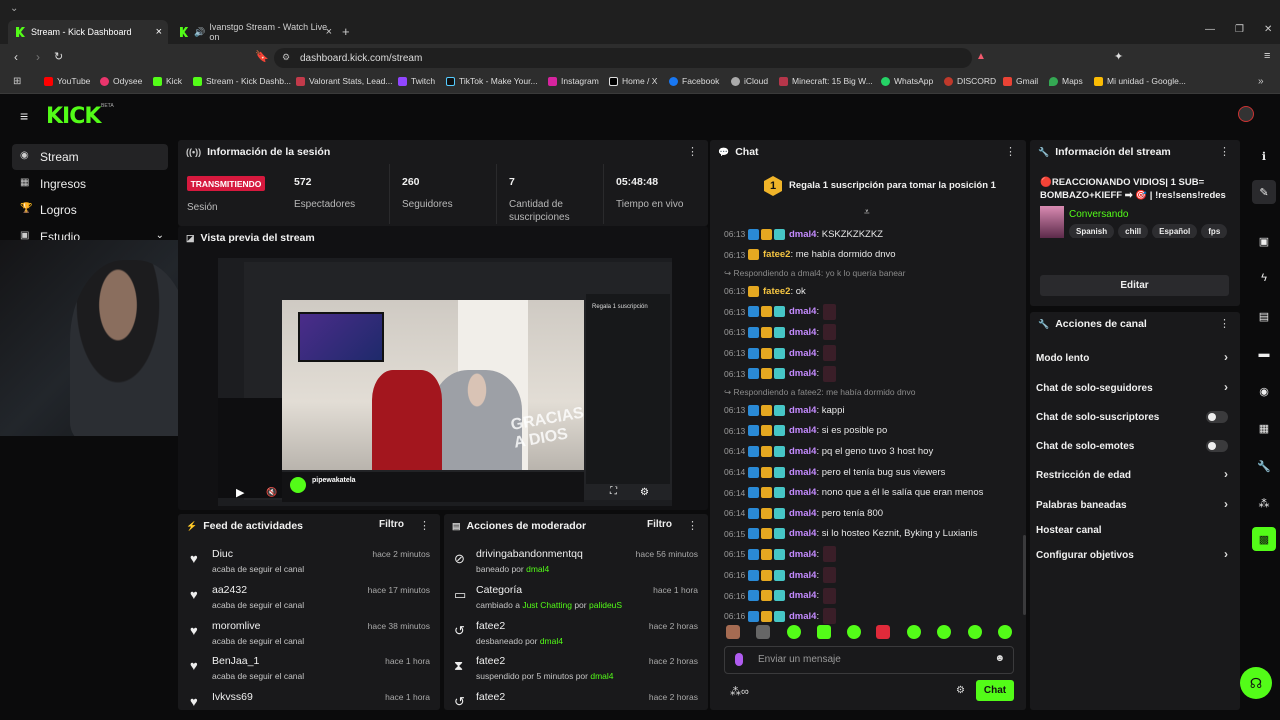 The image size is (1280, 720). What do you see at coordinates (271, 492) in the screenshot?
I see `mute-icon: 🔇` at bounding box center [271, 492].